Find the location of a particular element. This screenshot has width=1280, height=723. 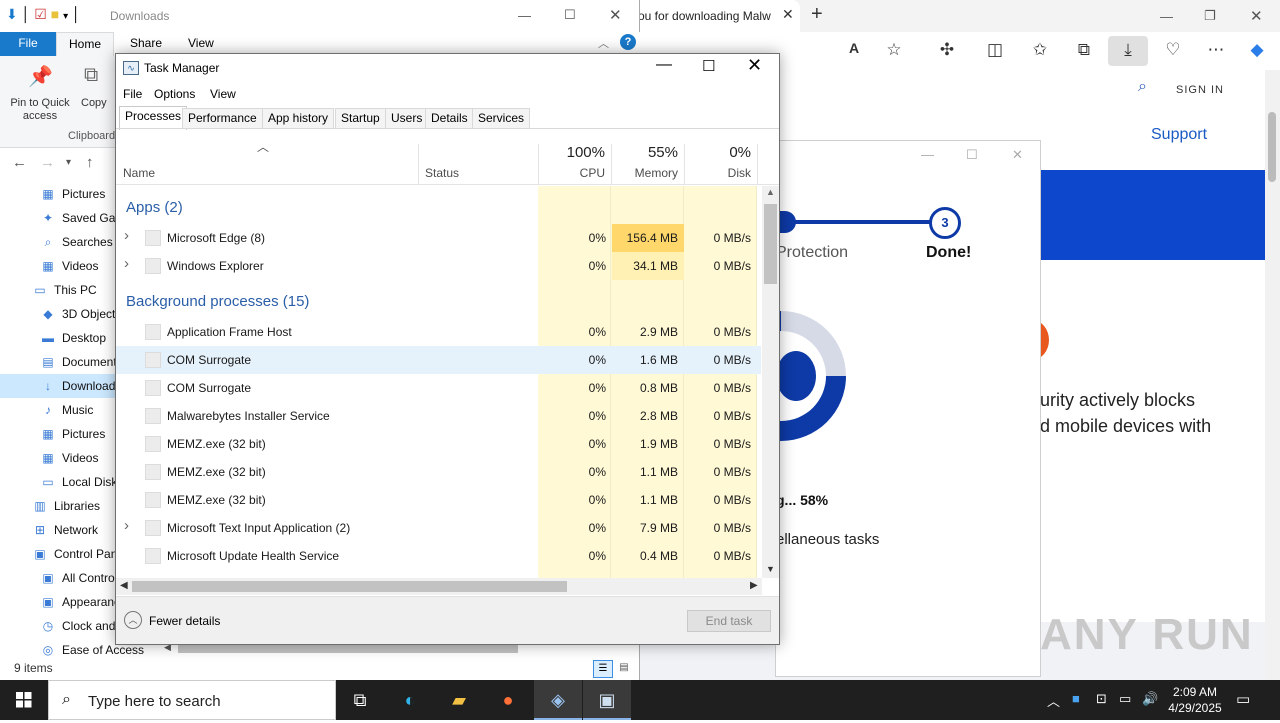

tm-maximize-button: ☐ is located at coordinates (708, 66).